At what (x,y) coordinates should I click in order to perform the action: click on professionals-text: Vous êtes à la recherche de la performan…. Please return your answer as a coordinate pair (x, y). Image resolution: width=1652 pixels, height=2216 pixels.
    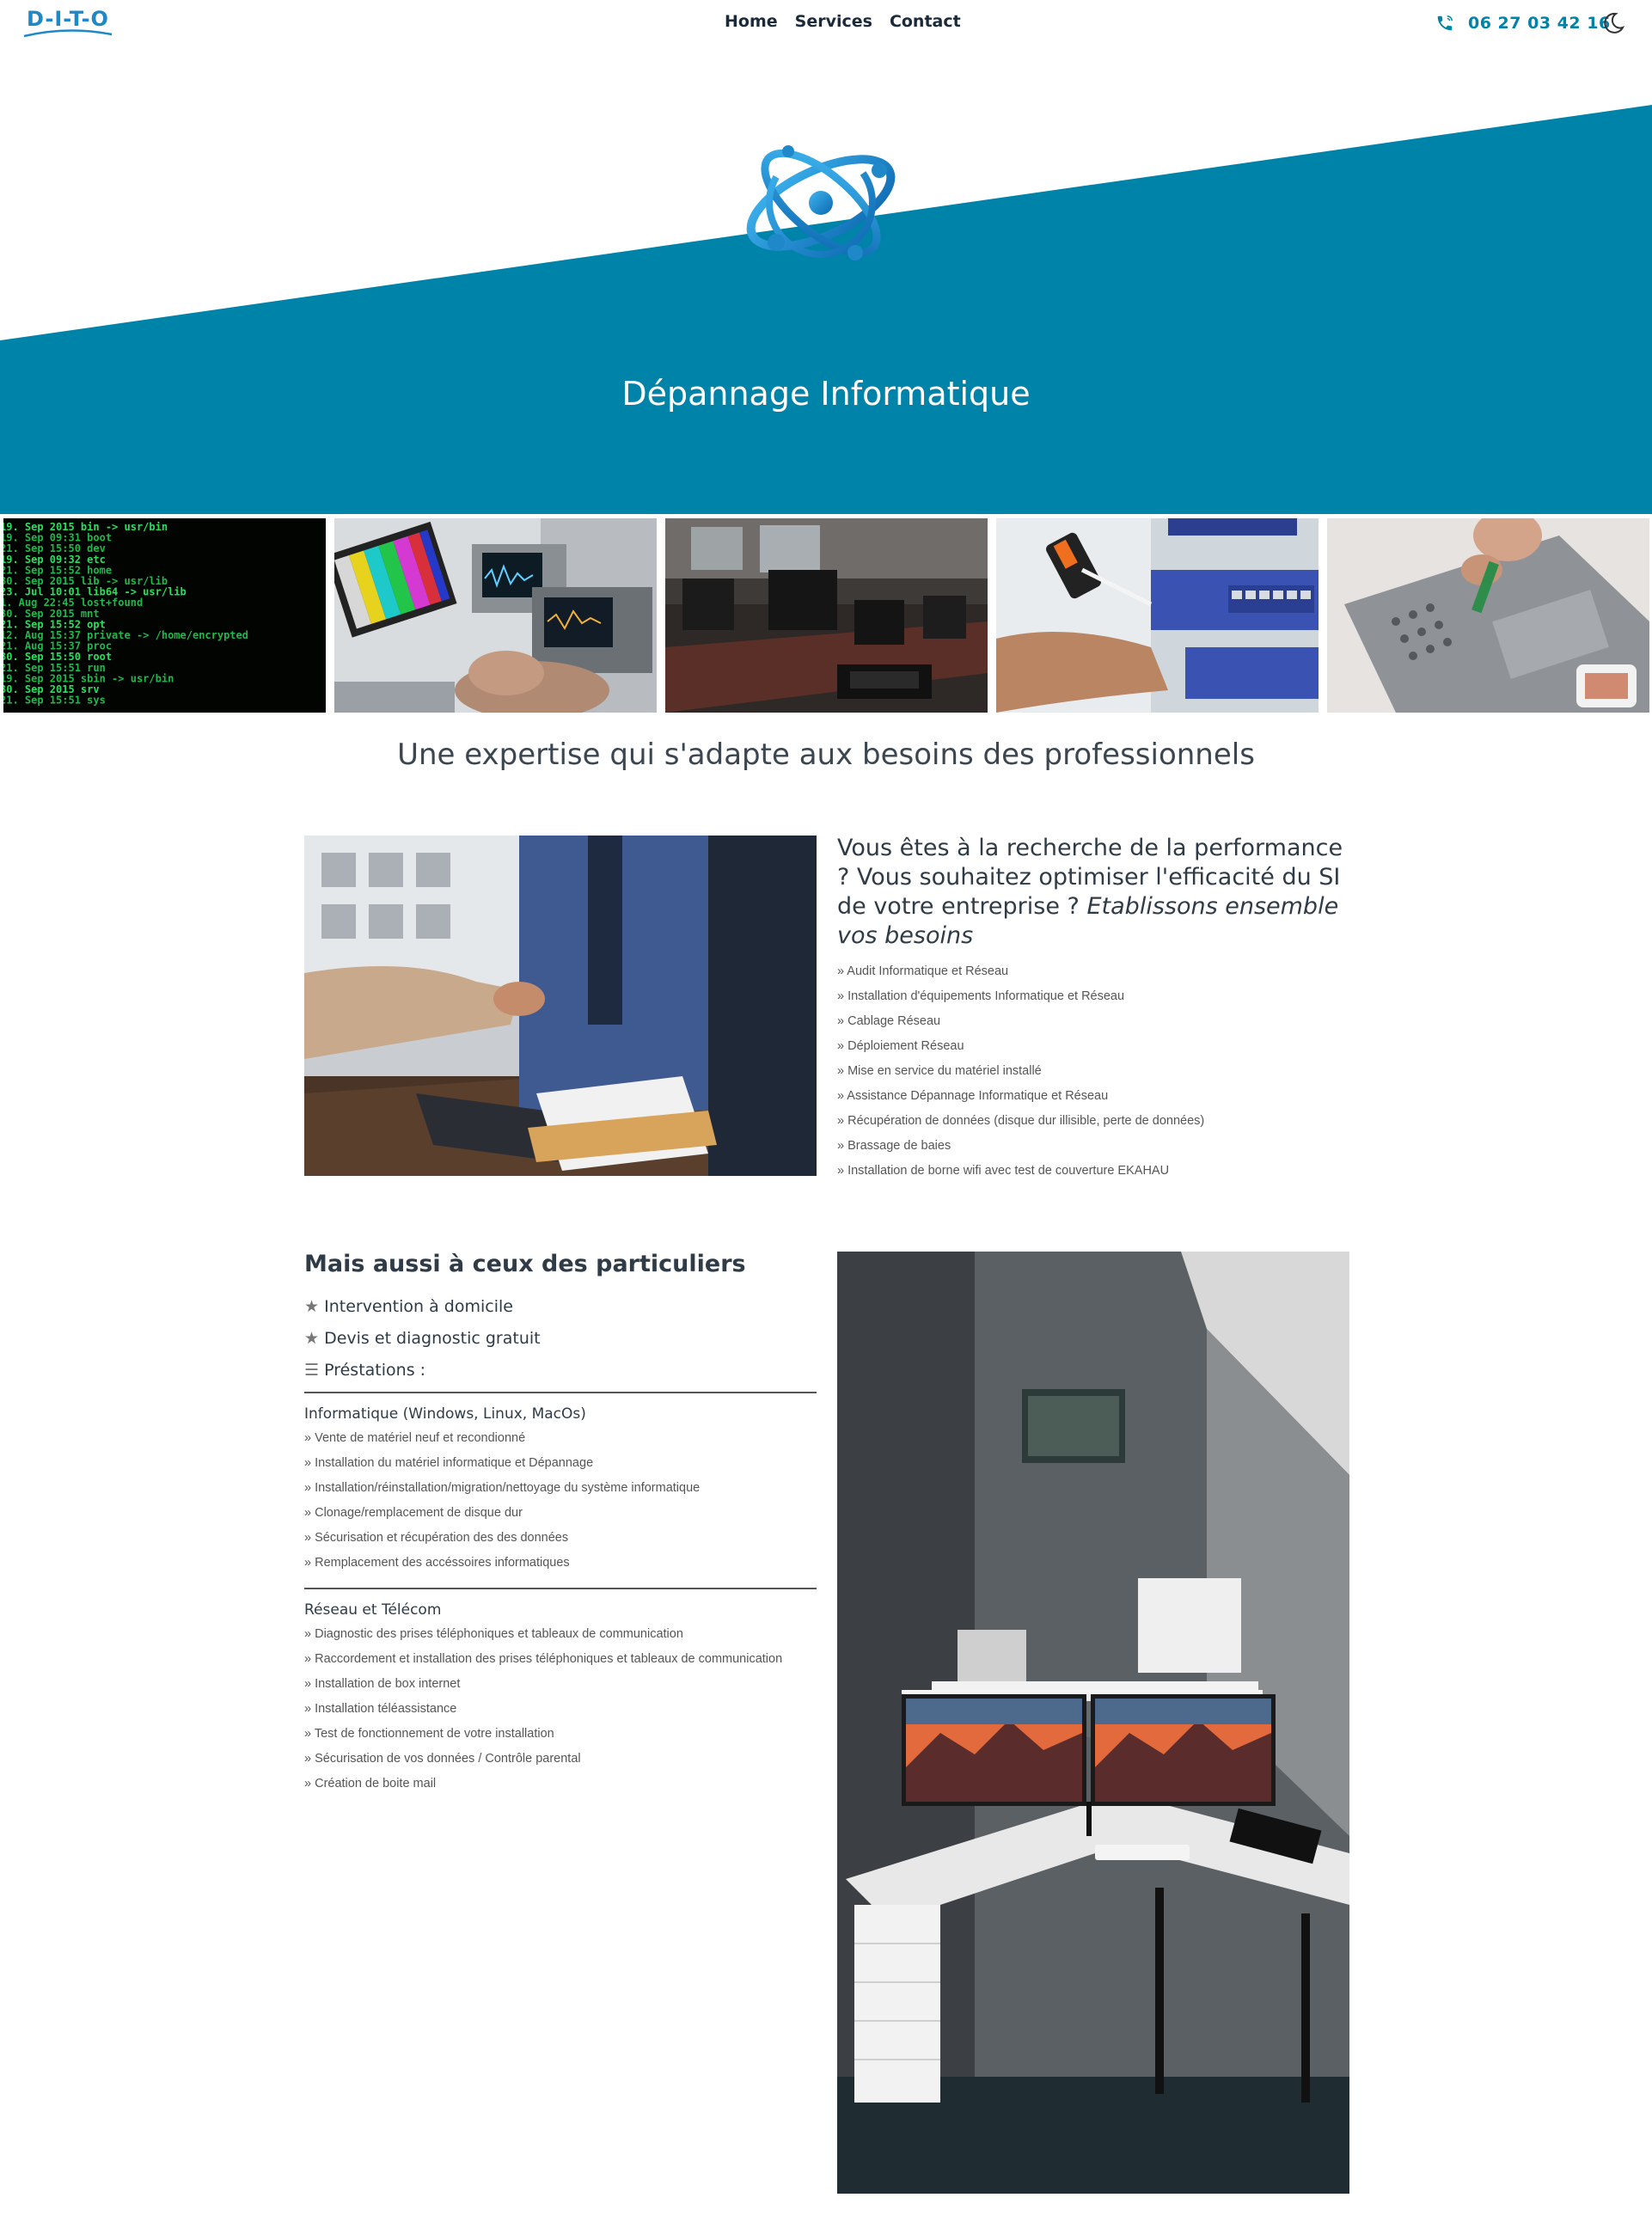
    Looking at the image, I should click on (1095, 1009).